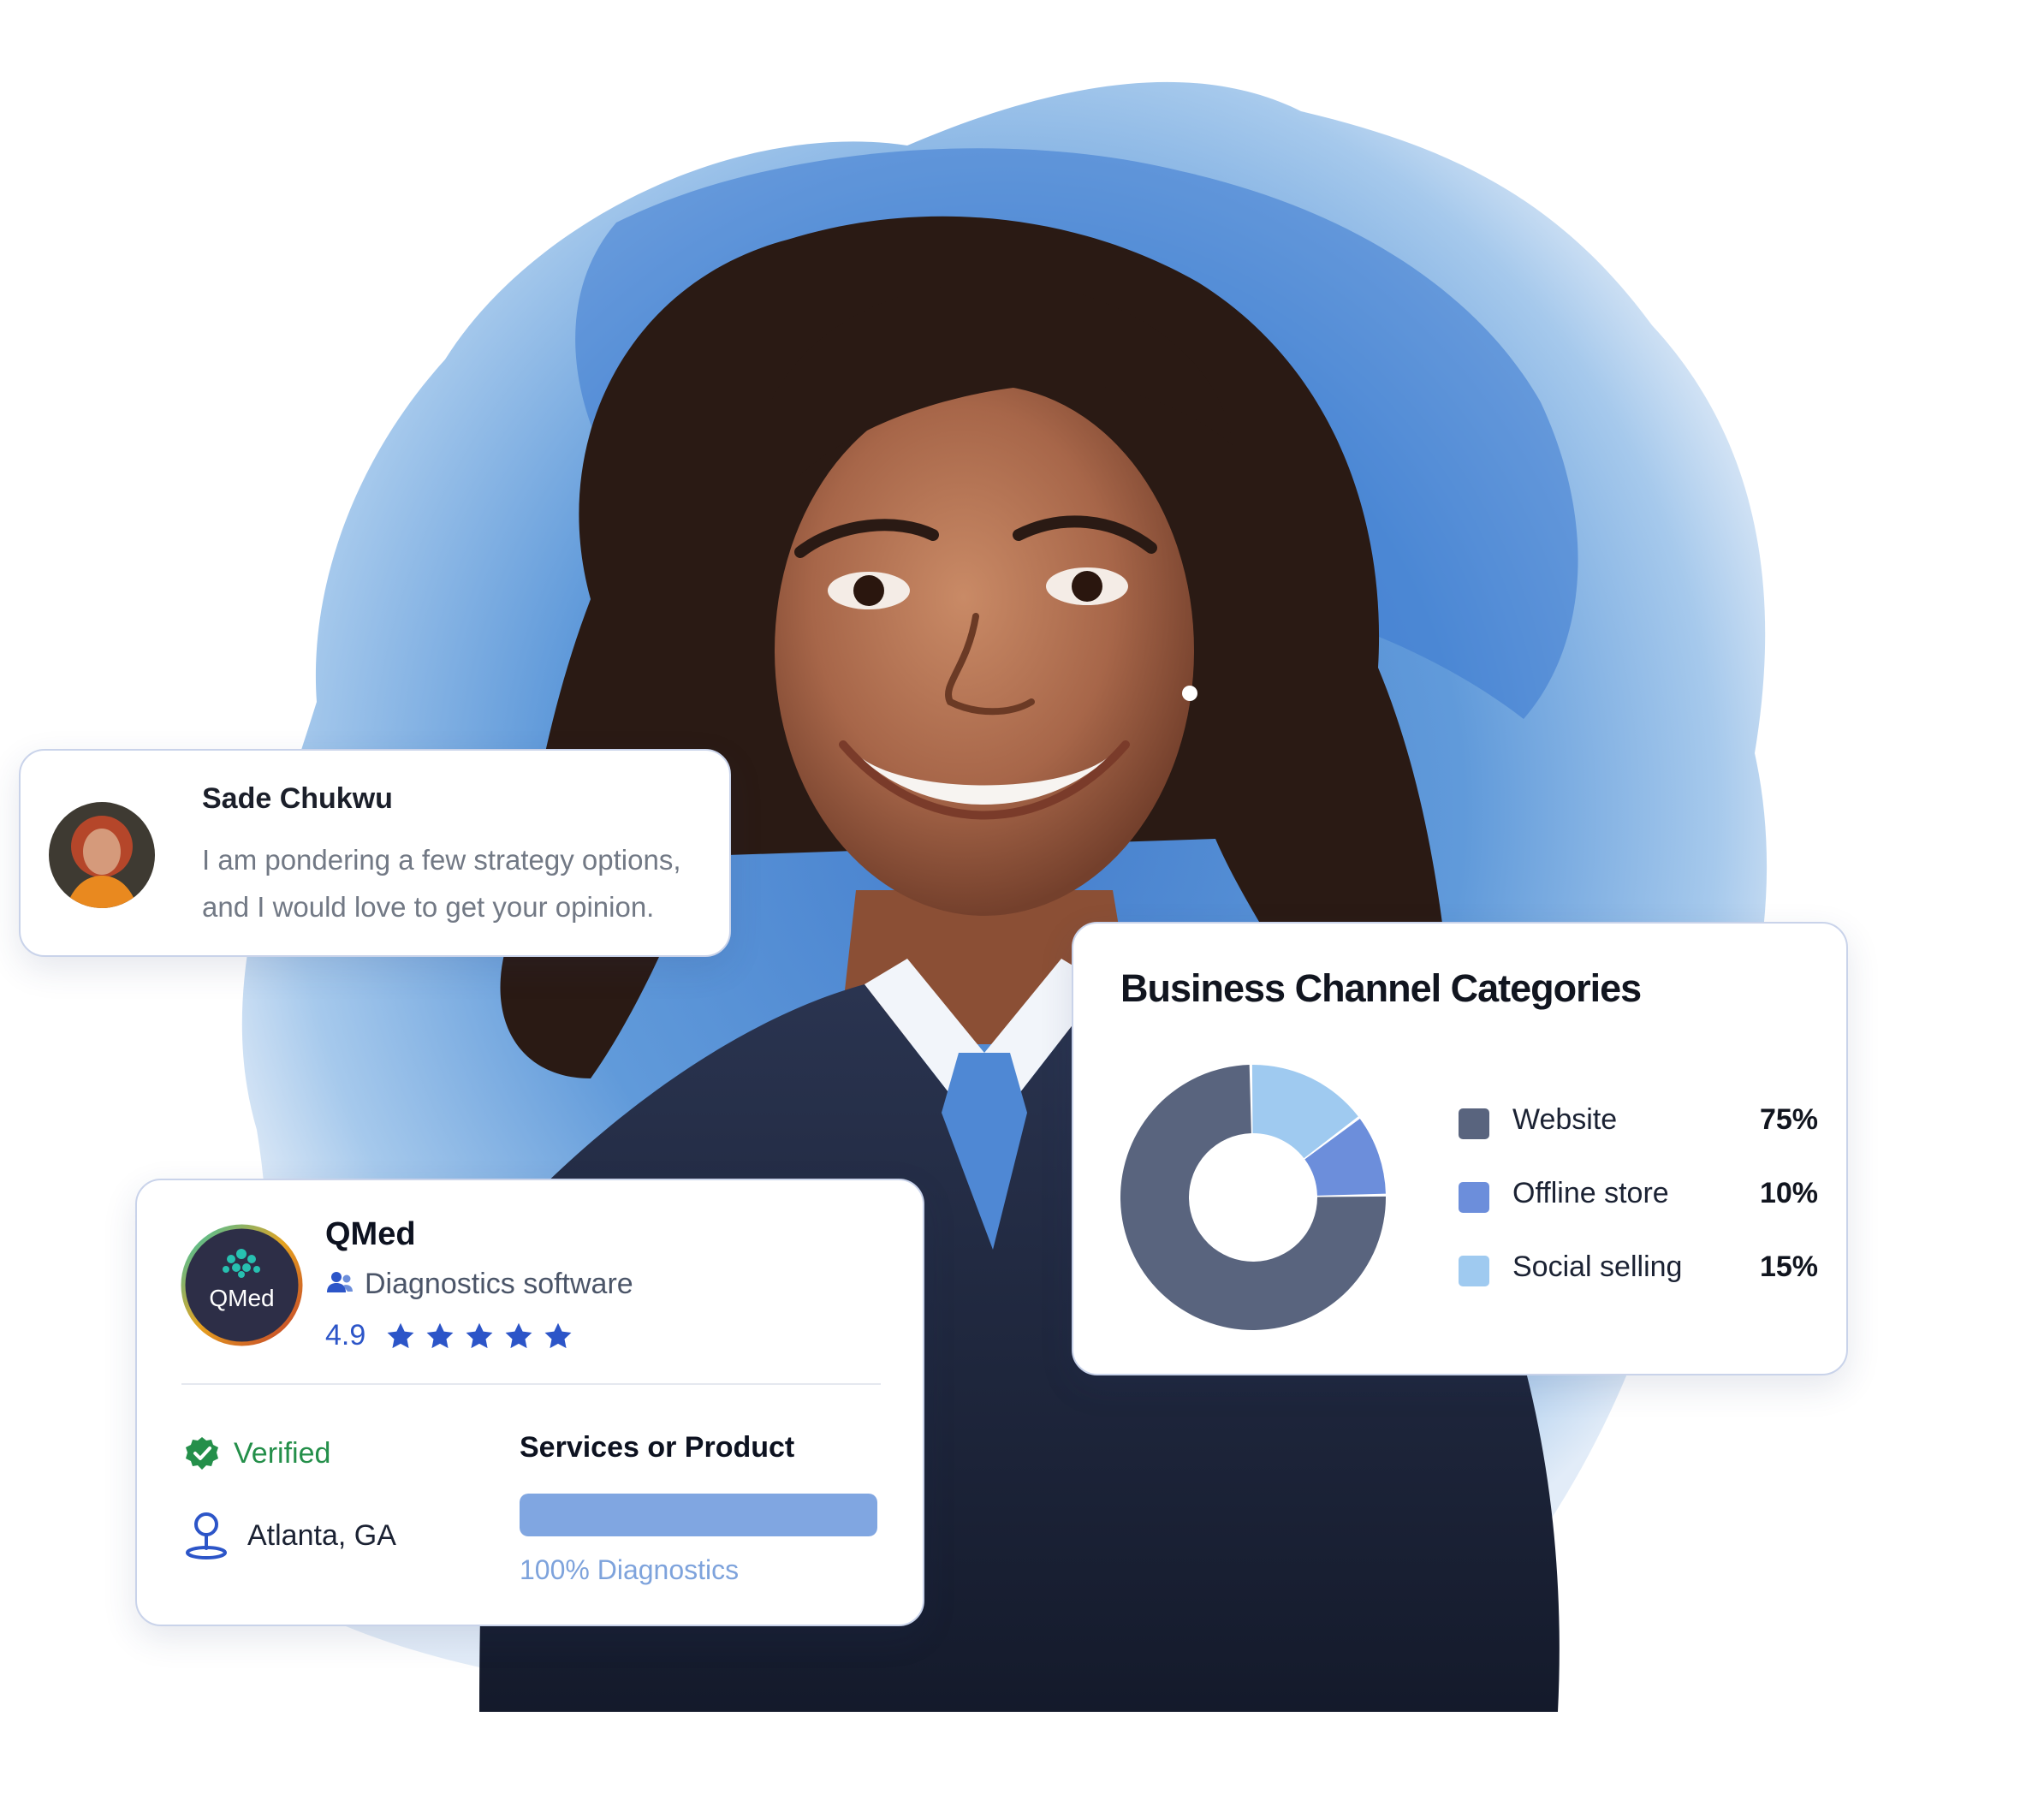  I want to click on rating-value: 4.9, so click(345, 1335).